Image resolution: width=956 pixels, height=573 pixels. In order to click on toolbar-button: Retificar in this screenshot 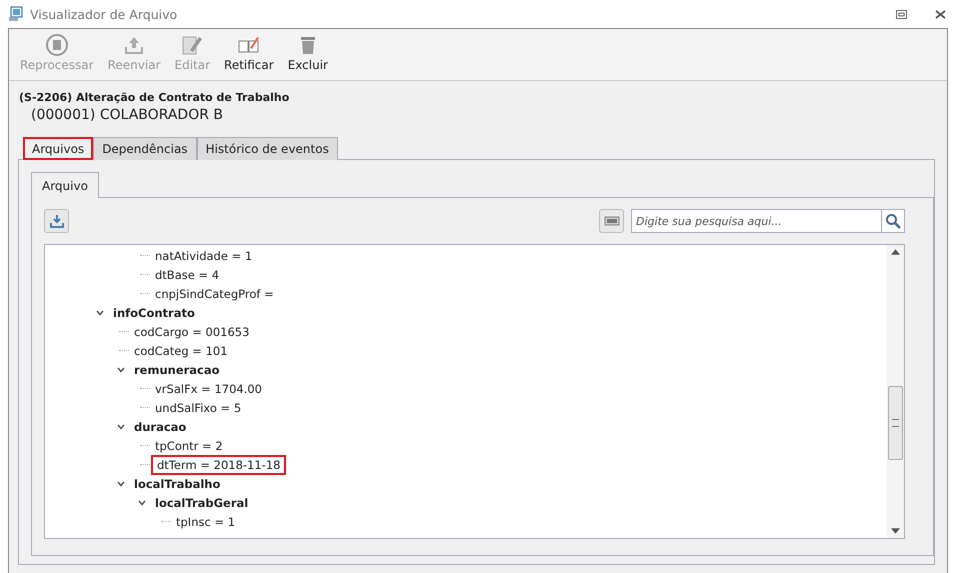, I will do `click(249, 56)`.